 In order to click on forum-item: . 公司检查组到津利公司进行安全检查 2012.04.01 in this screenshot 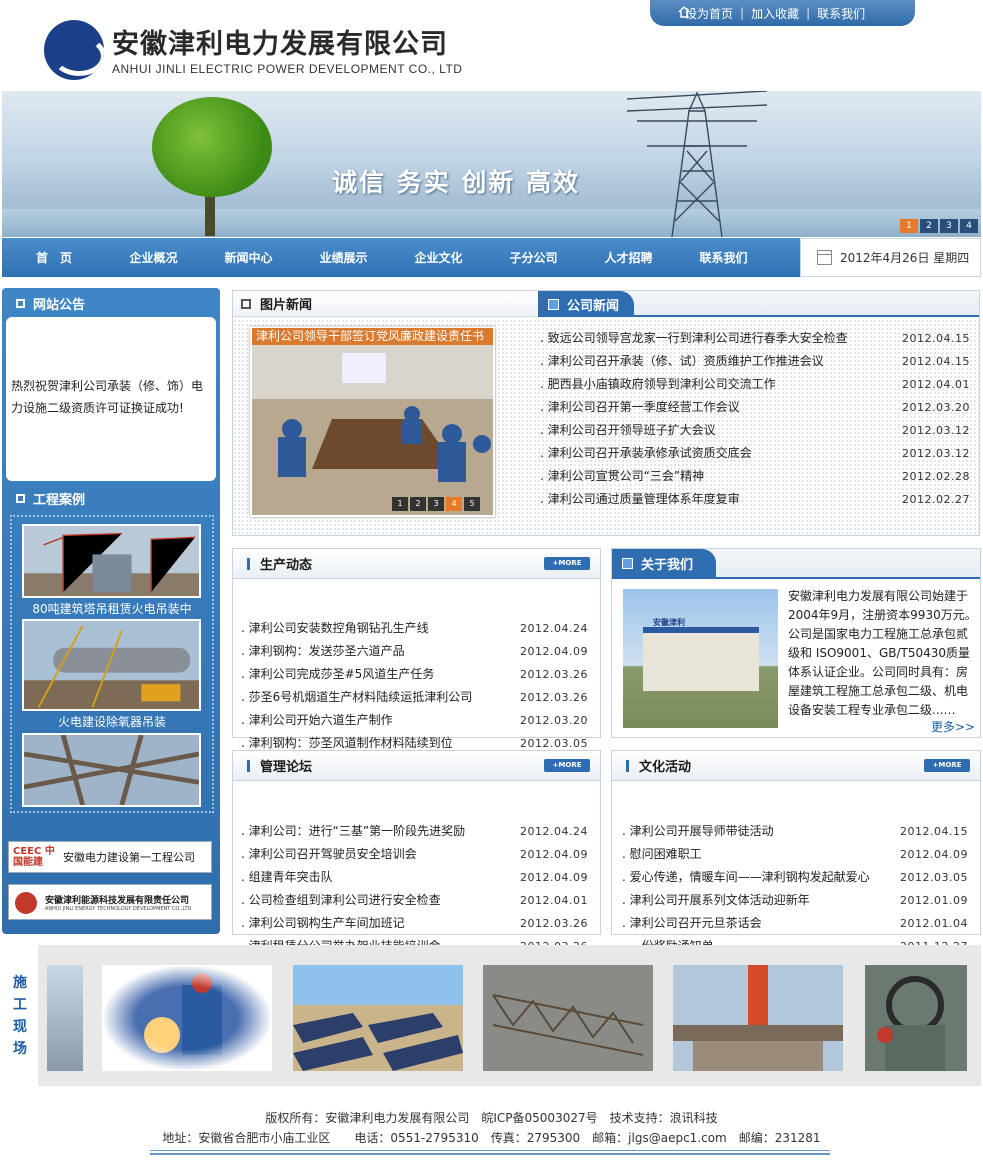, I will do `click(414, 900)`.